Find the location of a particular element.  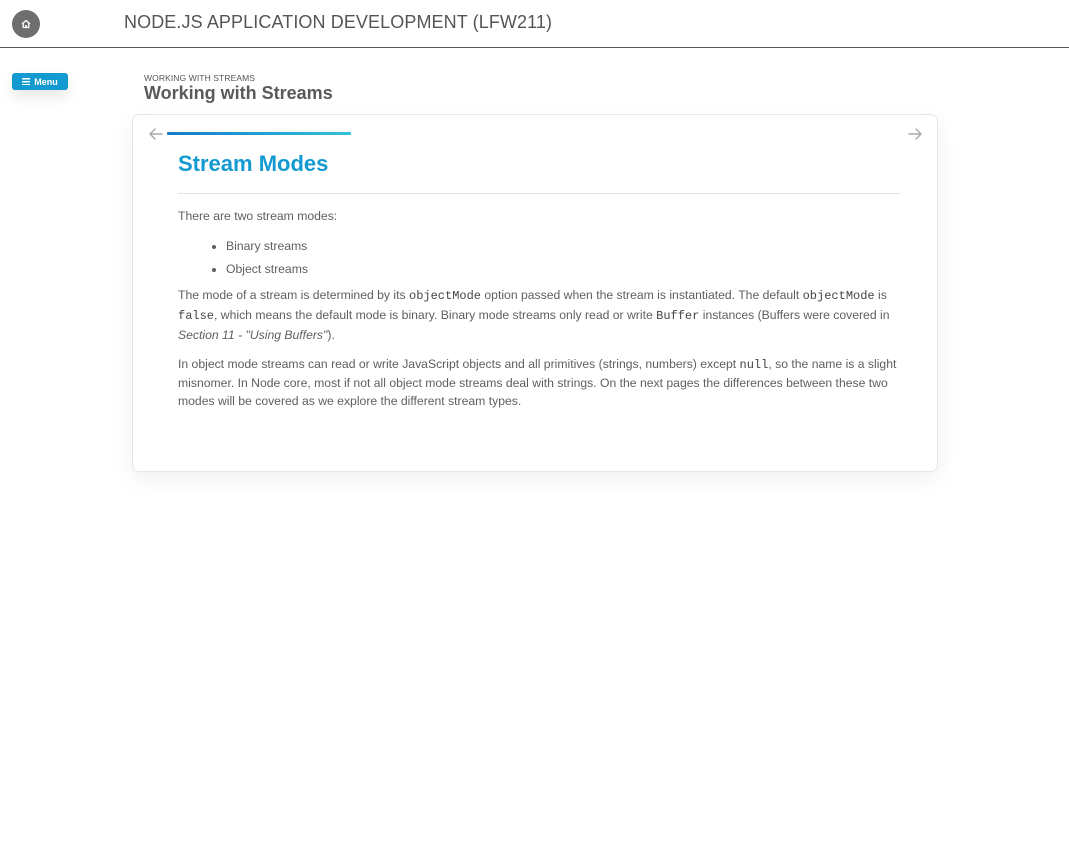

list-item: Object streams is located at coordinates (564, 269).